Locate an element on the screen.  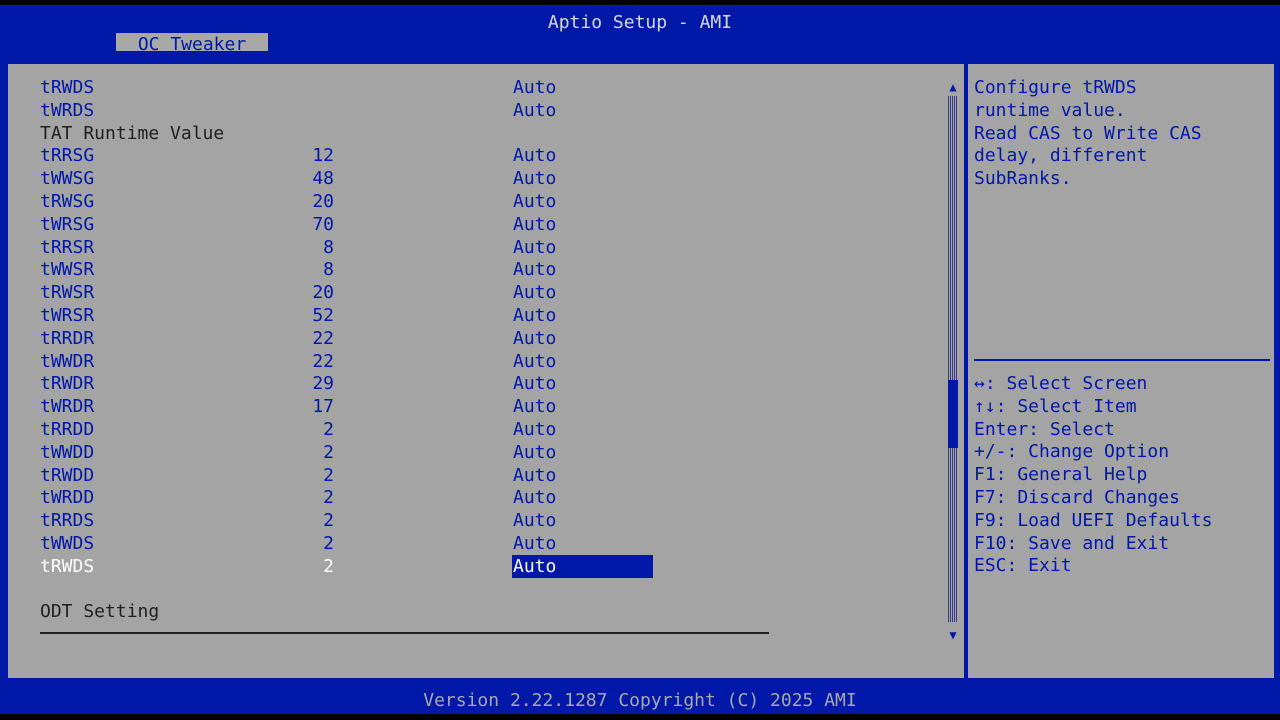
help-line: runtime value. is located at coordinates (1050, 110).